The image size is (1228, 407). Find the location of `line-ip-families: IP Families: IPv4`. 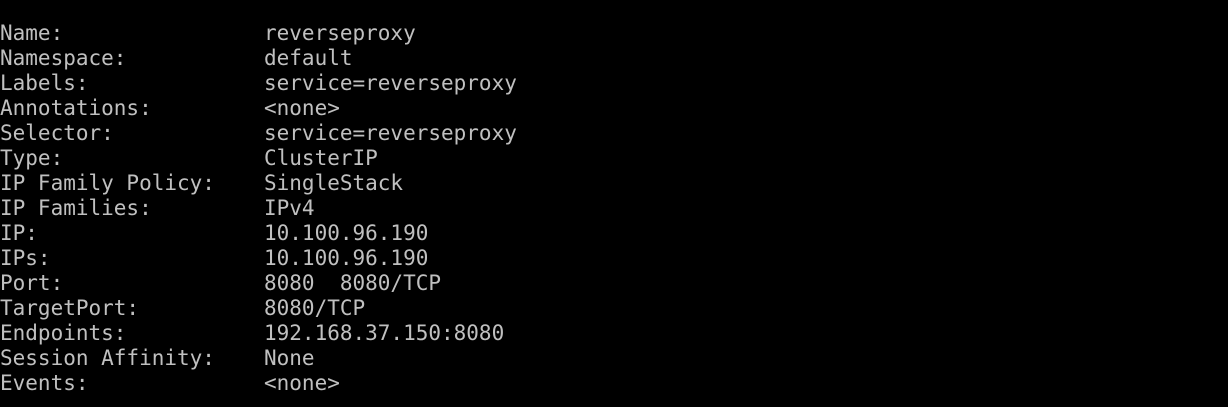

line-ip-families: IP Families: IPv4 is located at coordinates (614, 208).